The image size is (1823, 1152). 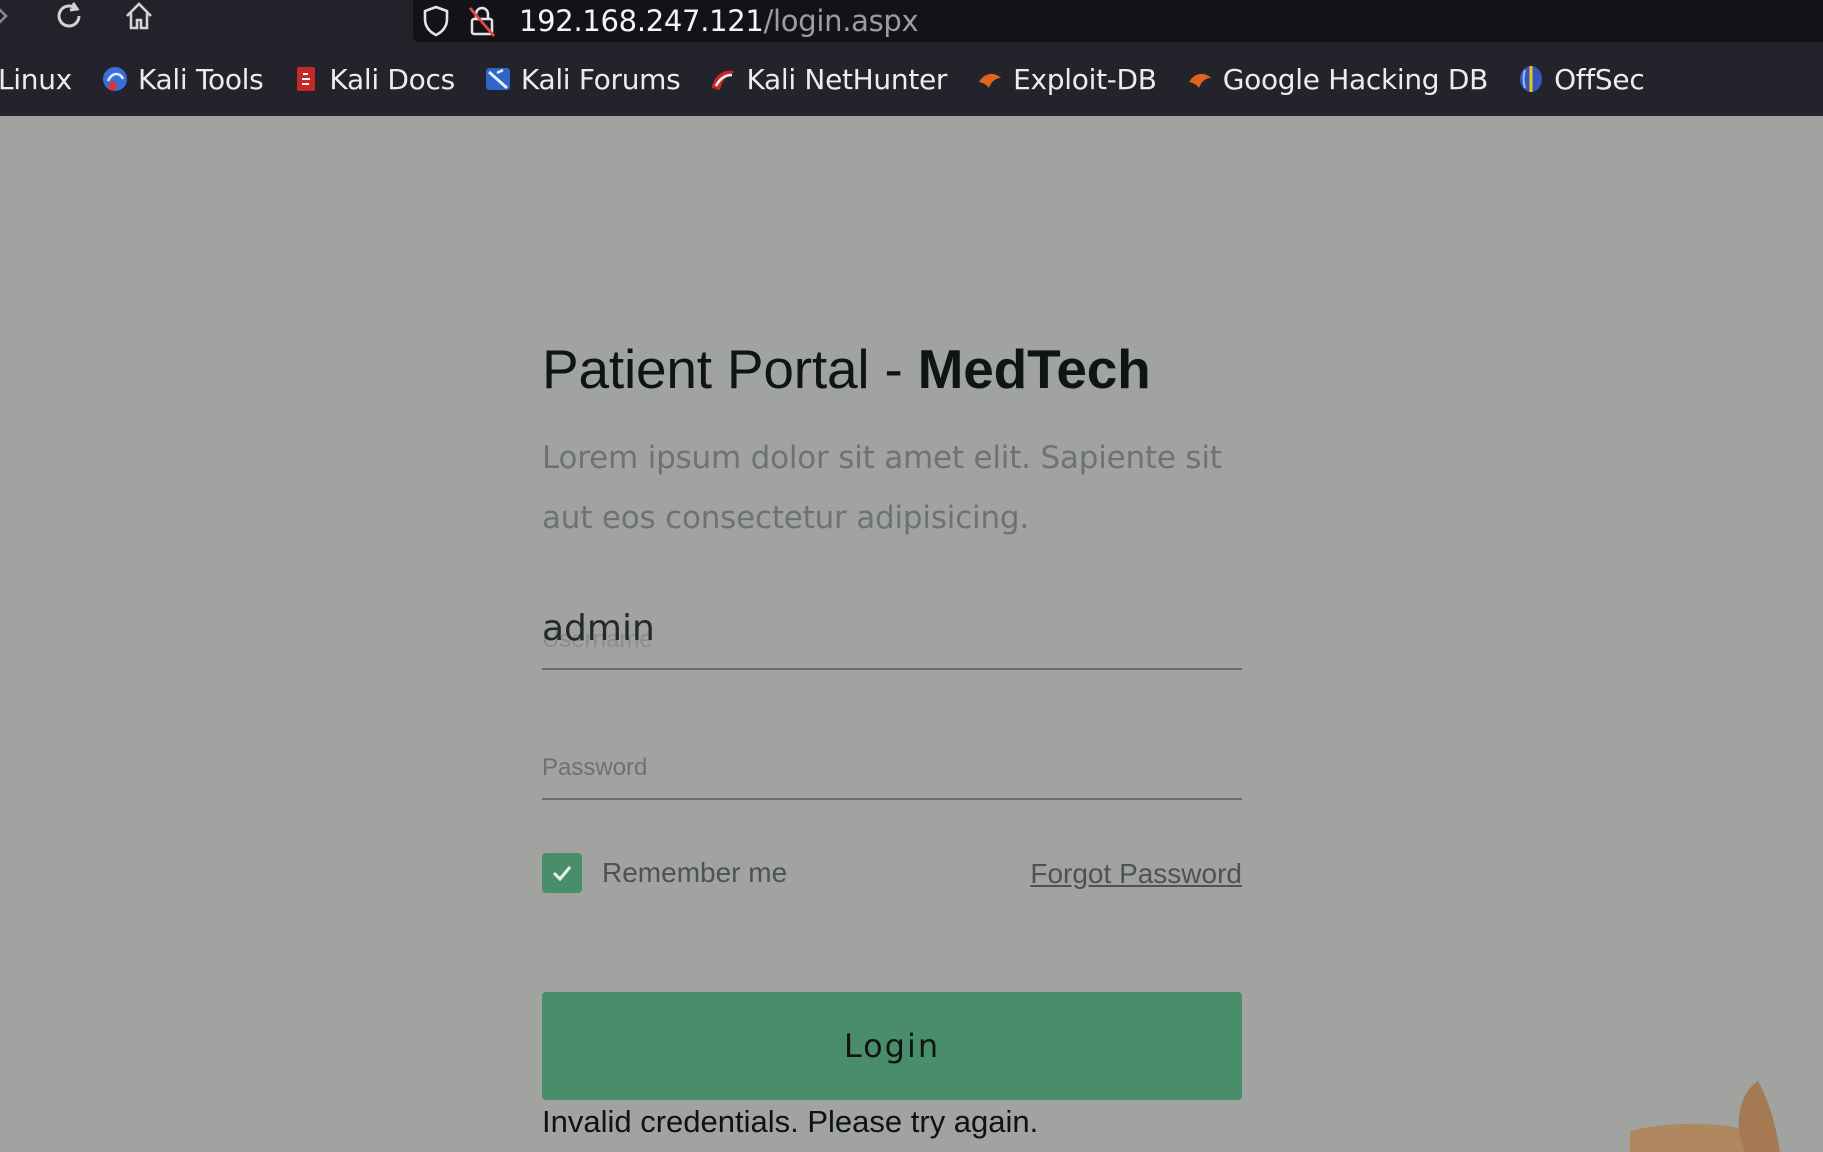 What do you see at coordinates (392, 79) in the screenshot?
I see `bookmark-label: Kali Docs` at bounding box center [392, 79].